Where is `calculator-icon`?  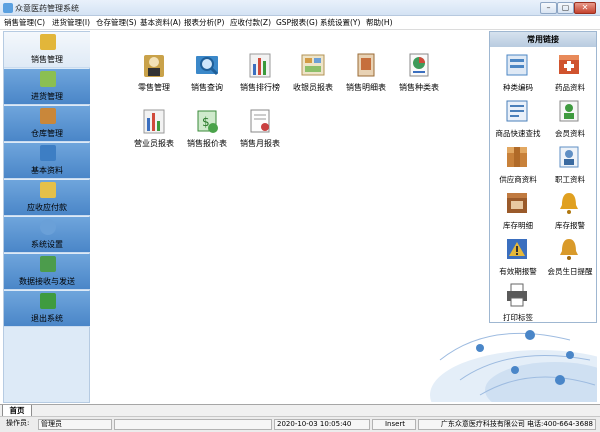
calculator-icon is located at coordinates (48, 42).